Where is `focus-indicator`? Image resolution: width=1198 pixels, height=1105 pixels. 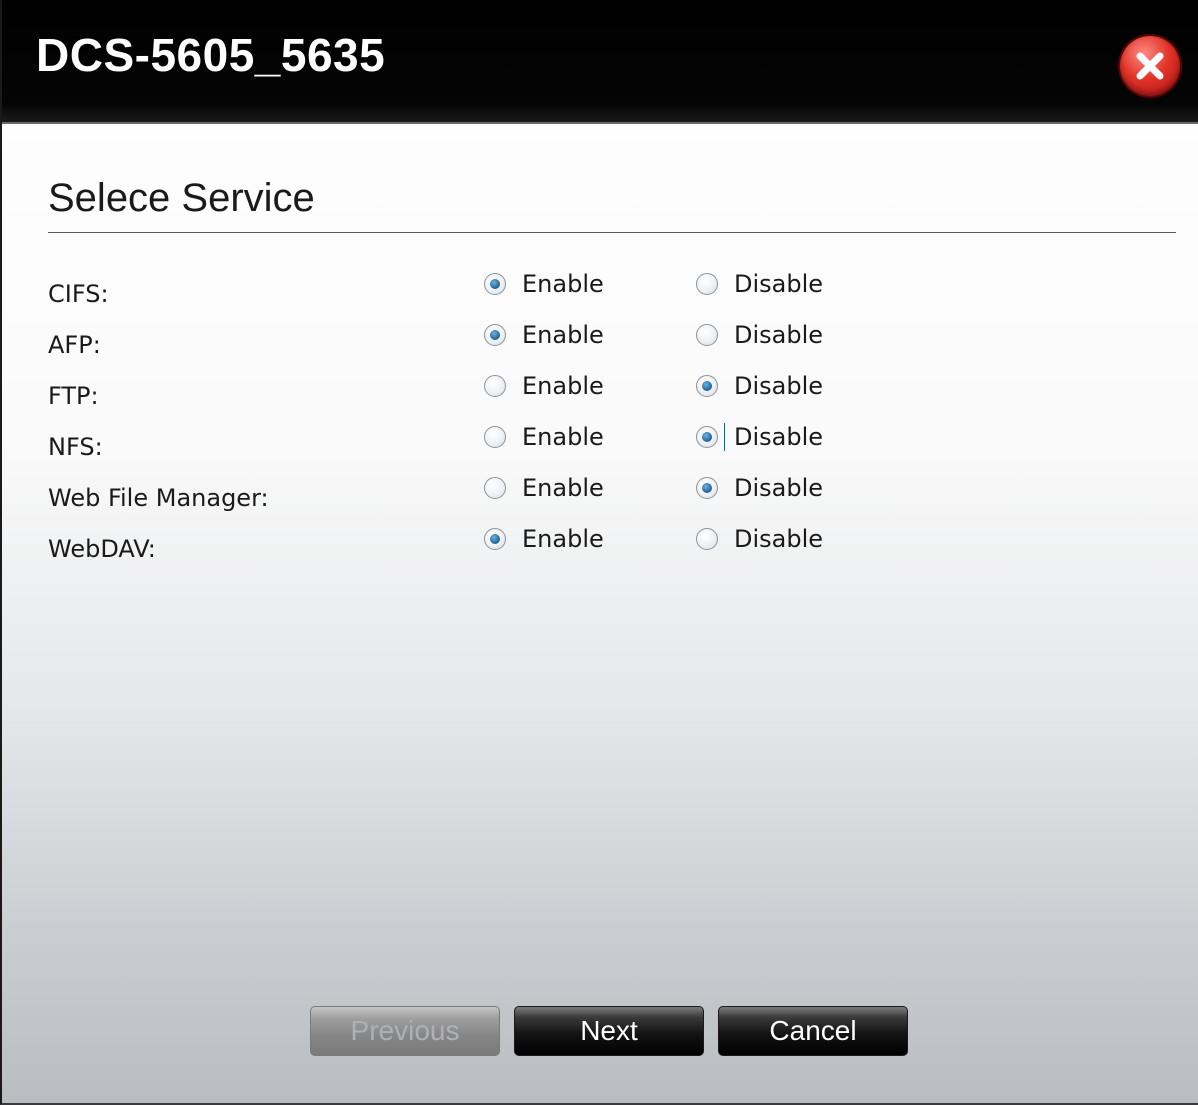
focus-indicator is located at coordinates (724, 437).